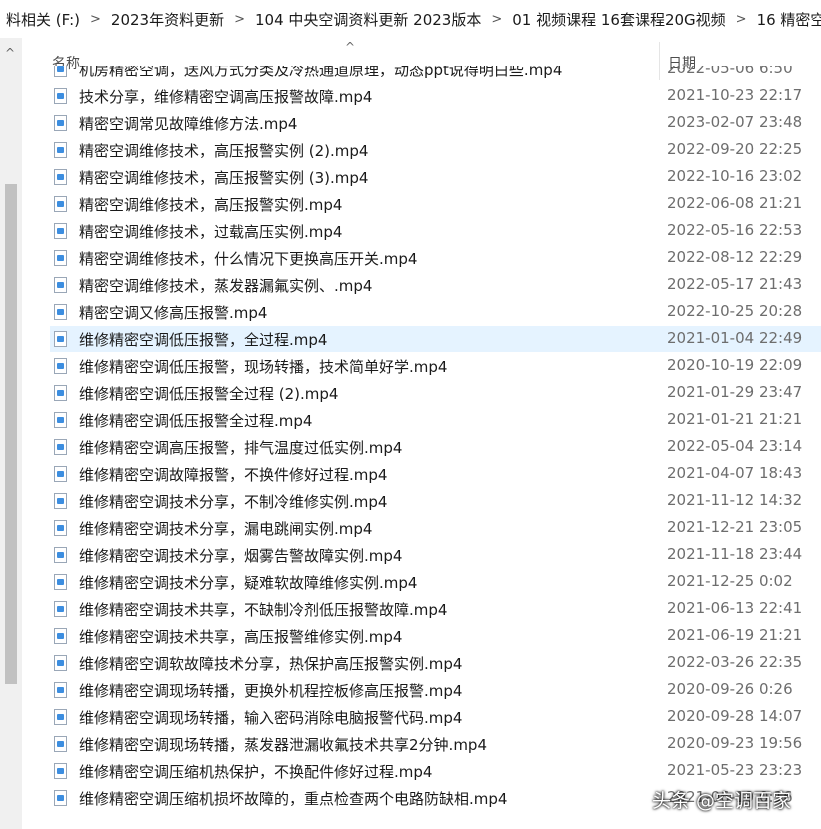 The width and height of the screenshot is (821, 829). What do you see at coordinates (233, 502) in the screenshot?
I see `file-name: 维修精密空调技术分享，不制冷维修实例.mp4` at bounding box center [233, 502].